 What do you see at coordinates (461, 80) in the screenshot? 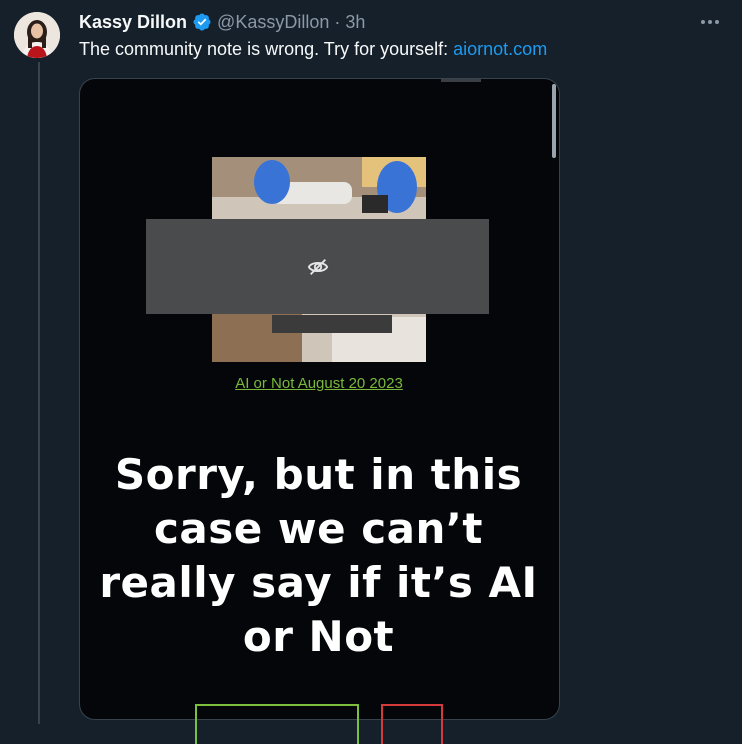
I see `top-edge-fragment` at bounding box center [461, 80].